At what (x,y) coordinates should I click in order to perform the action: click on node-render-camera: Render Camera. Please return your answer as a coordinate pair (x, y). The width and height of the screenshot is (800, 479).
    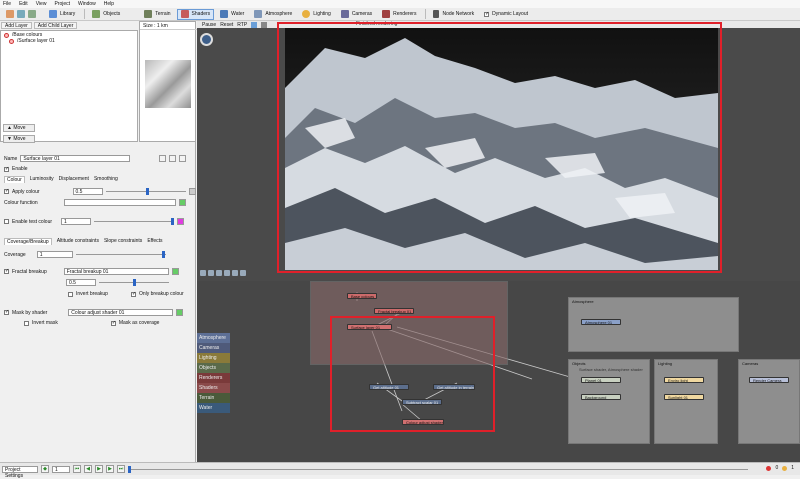
    Looking at the image, I should click on (769, 380).